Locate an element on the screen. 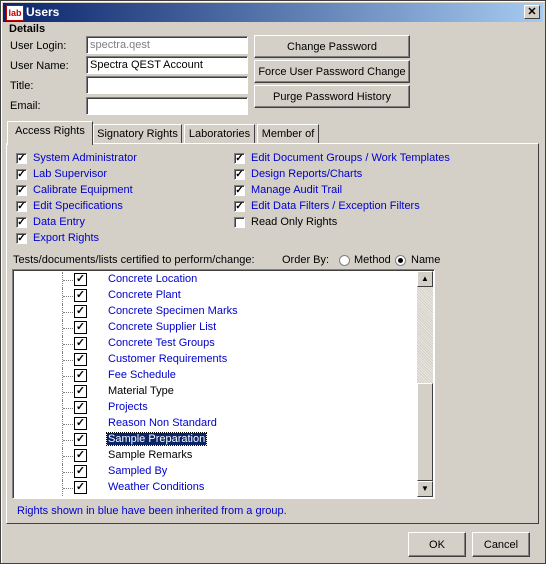 The image size is (546, 564). right-checkbox-manage-audit-trail: ✓ is located at coordinates (239, 190).